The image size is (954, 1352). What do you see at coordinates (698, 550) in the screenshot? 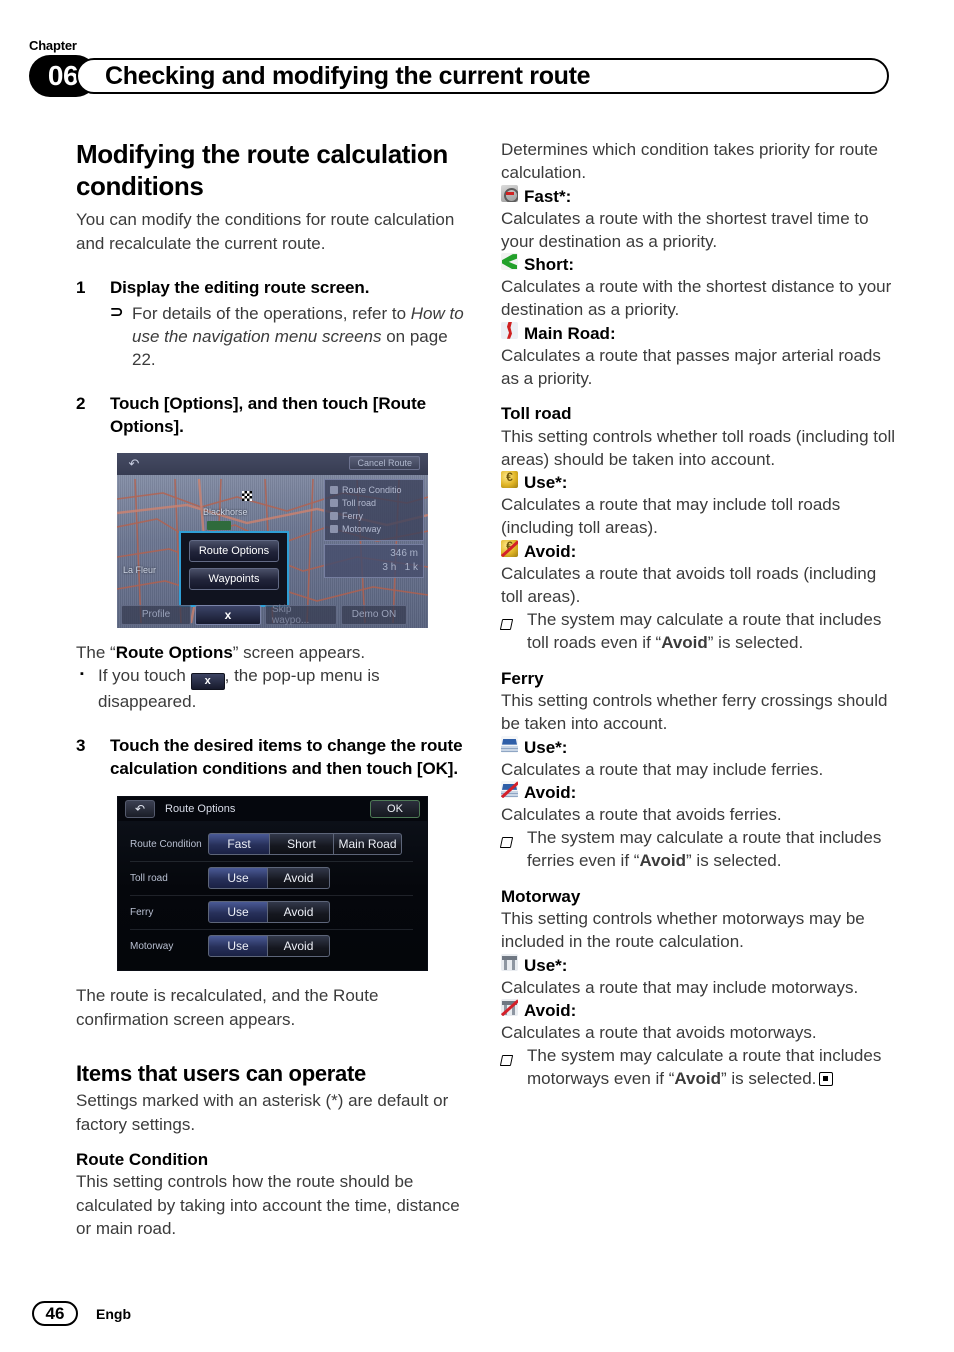
I see `toll-avoid-entry: Avoid:` at bounding box center [698, 550].